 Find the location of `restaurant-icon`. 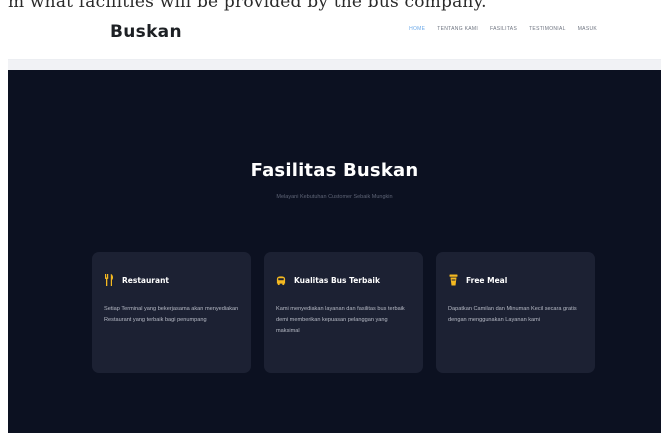

restaurant-icon is located at coordinates (109, 280).